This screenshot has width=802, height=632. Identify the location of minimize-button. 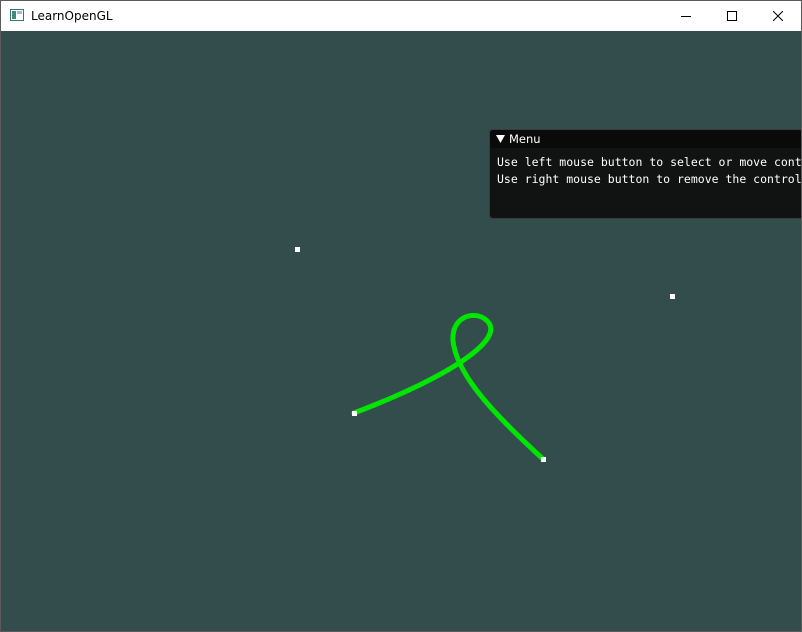
(686, 16).